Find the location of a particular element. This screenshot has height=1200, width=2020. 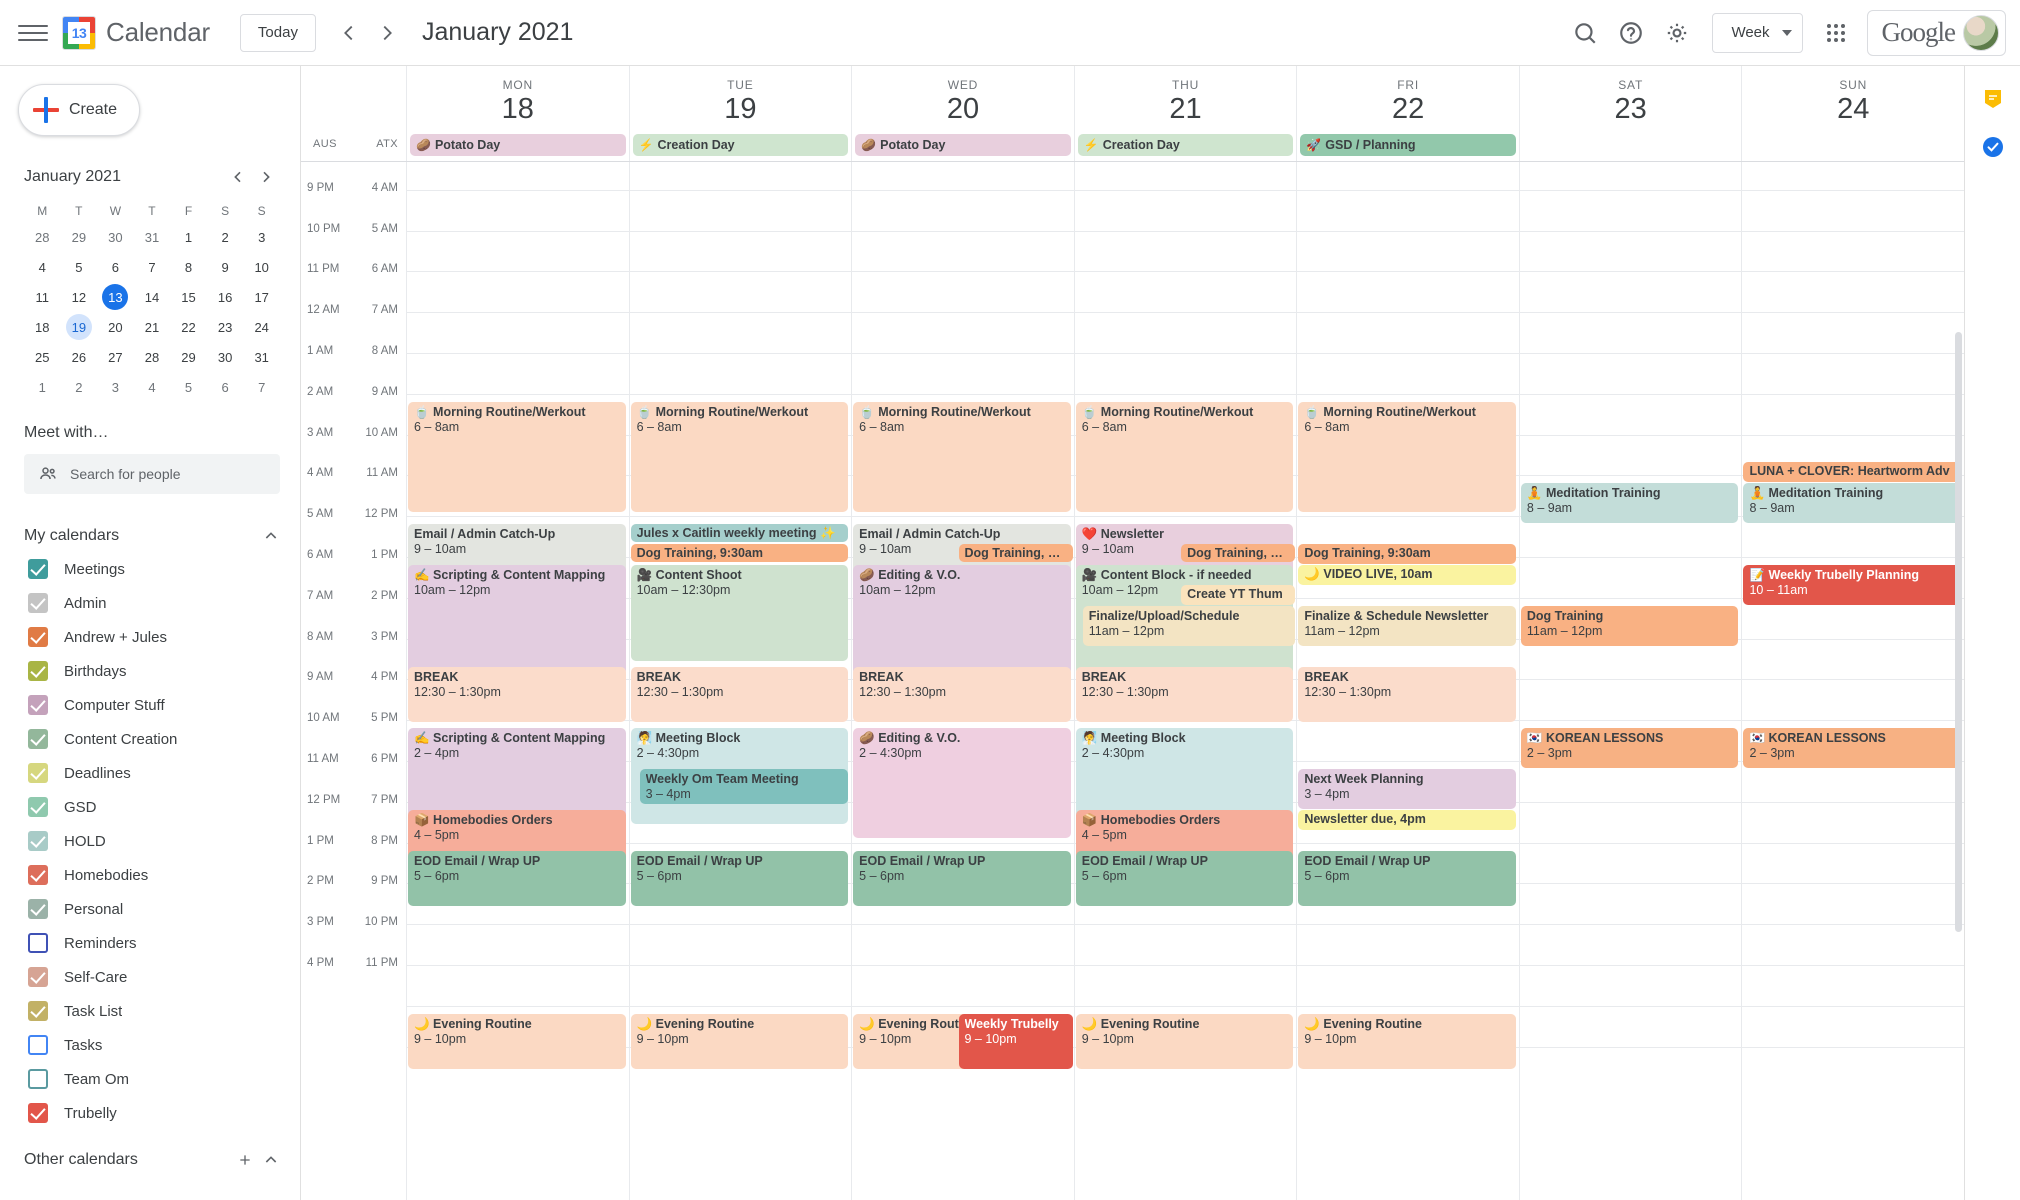

calendar-event: 🥔 Editing & V.O. 10am – 12pm is located at coordinates (962, 619).